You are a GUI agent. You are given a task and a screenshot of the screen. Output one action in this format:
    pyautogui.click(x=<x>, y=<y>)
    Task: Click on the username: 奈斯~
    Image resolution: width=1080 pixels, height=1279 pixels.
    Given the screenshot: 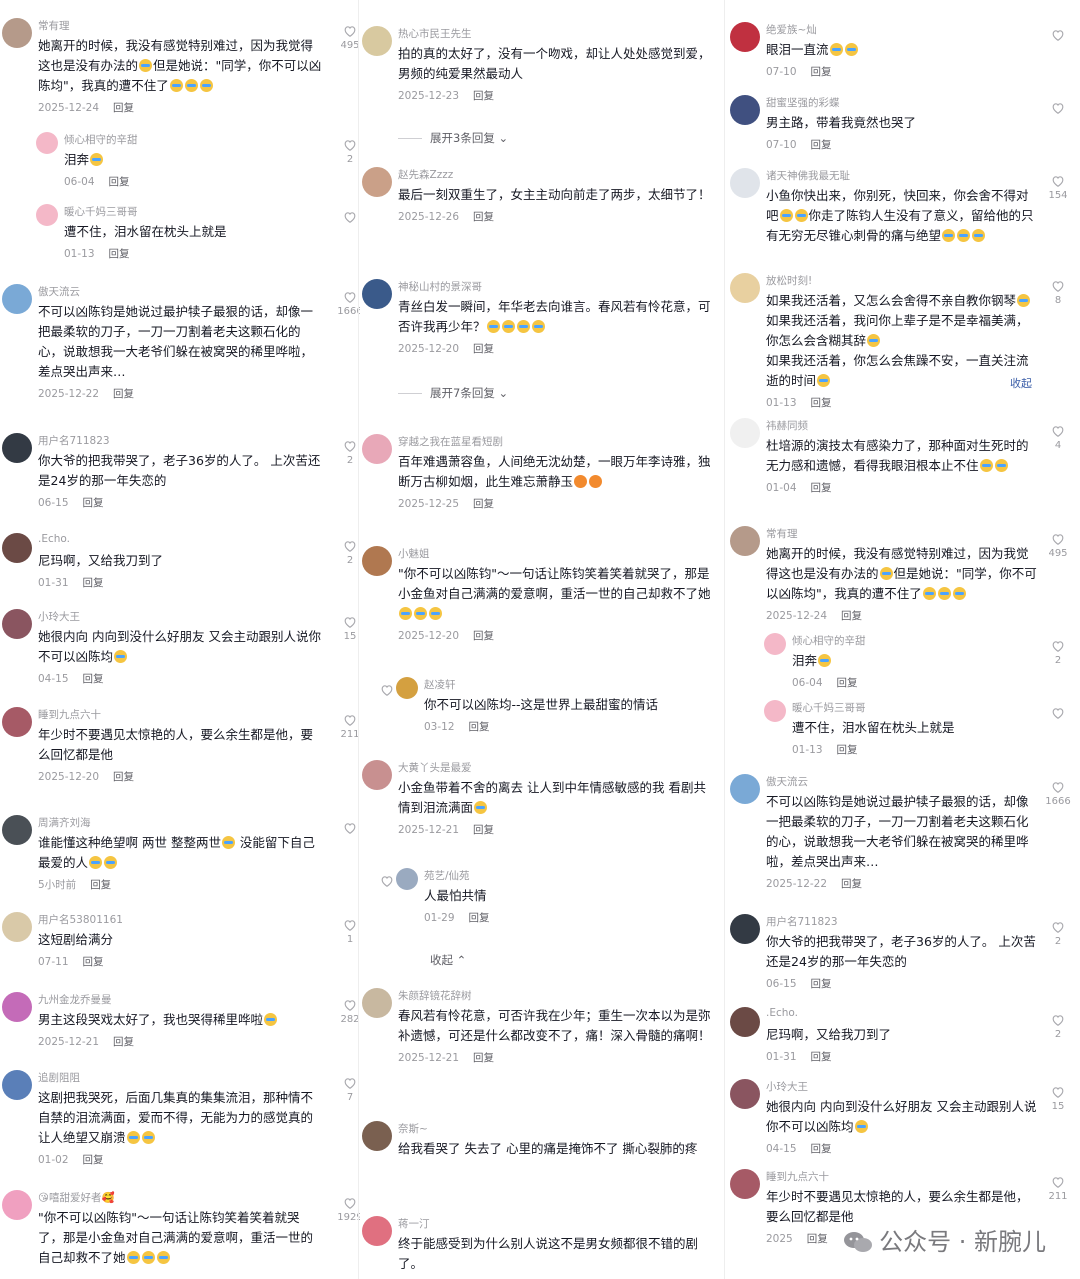 What is the action you would take?
    pyautogui.click(x=413, y=1128)
    